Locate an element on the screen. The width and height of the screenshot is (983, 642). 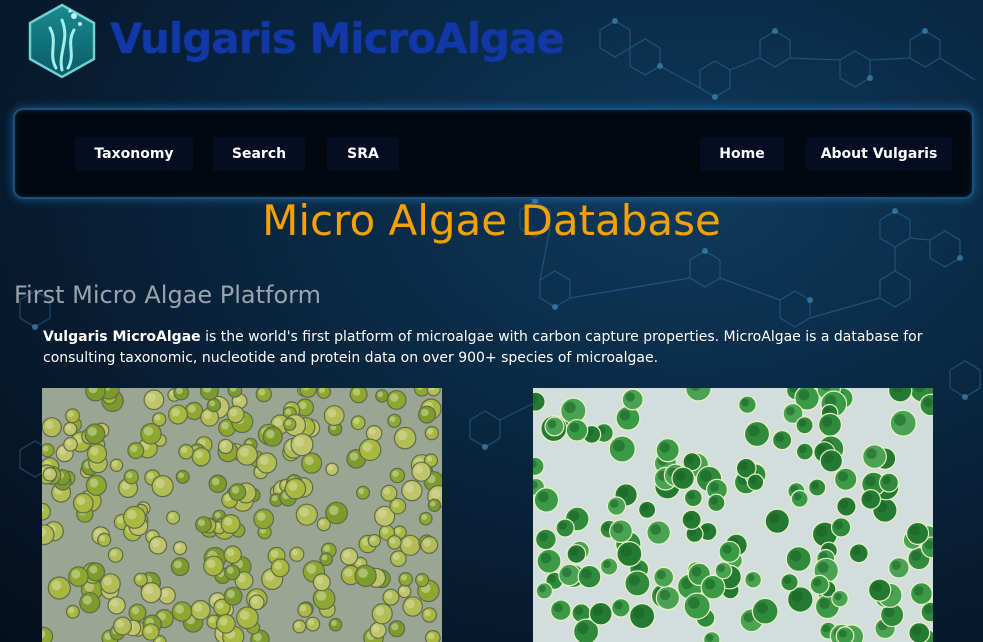
site-title: Vulgaris MicroAlgae is located at coordinates (337, 38).